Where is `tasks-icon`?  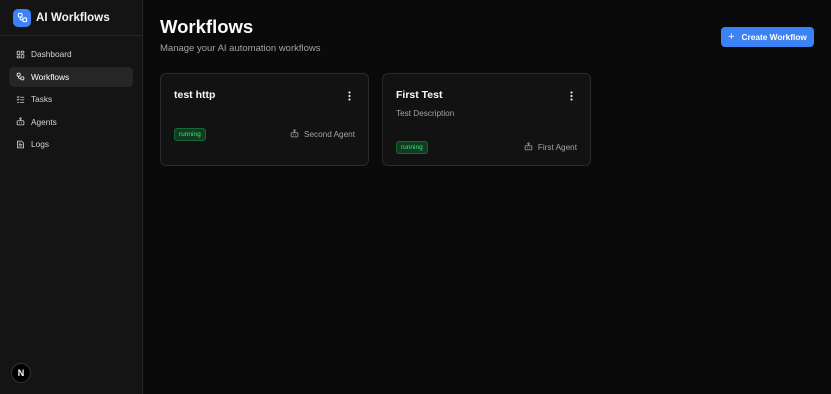
tasks-icon is located at coordinates (20, 99).